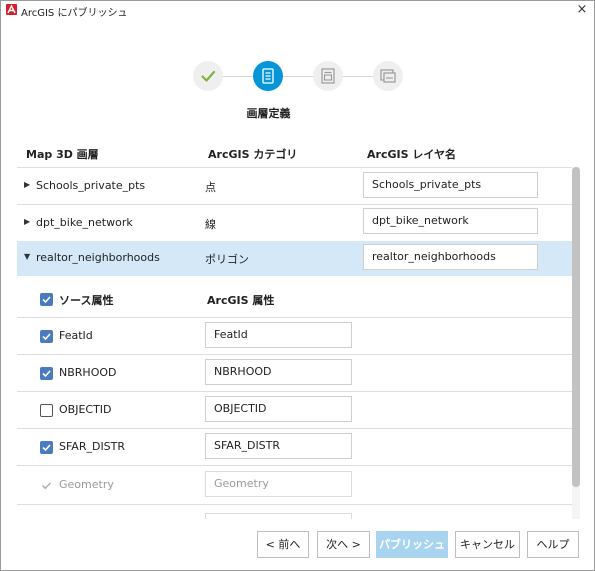 This screenshot has width=595, height=571. Describe the element at coordinates (278, 484) in the screenshot. I see `arcgis-attribute-input-disabled: Geometry` at that location.